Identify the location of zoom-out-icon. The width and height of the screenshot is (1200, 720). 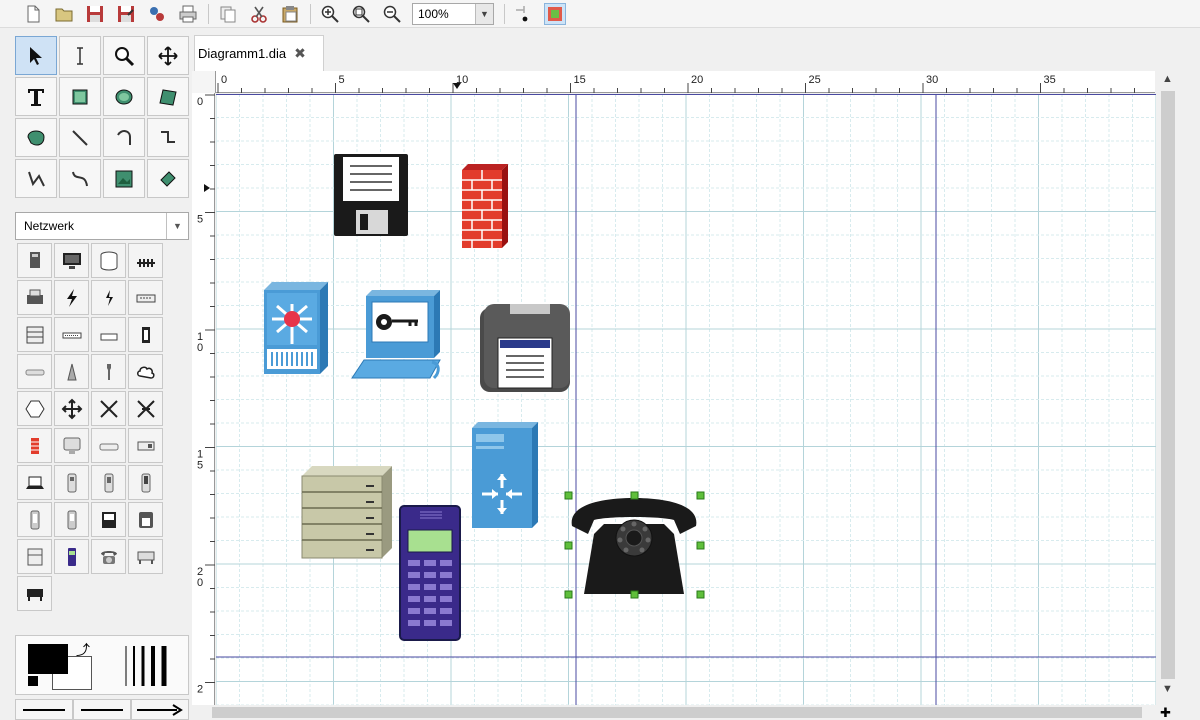
(392, 14).